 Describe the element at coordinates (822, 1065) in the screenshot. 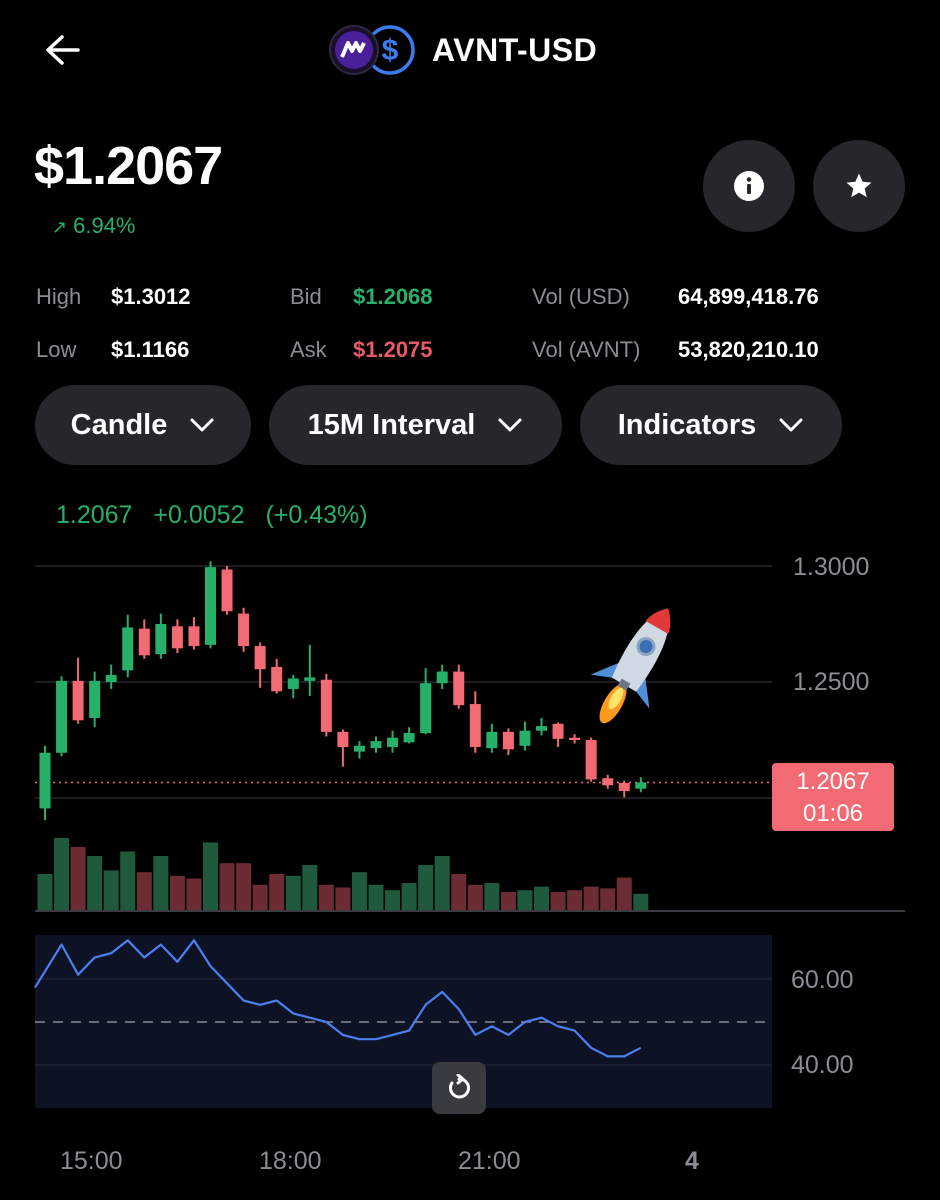

I see `rsi-tick-label: 40.00` at that location.